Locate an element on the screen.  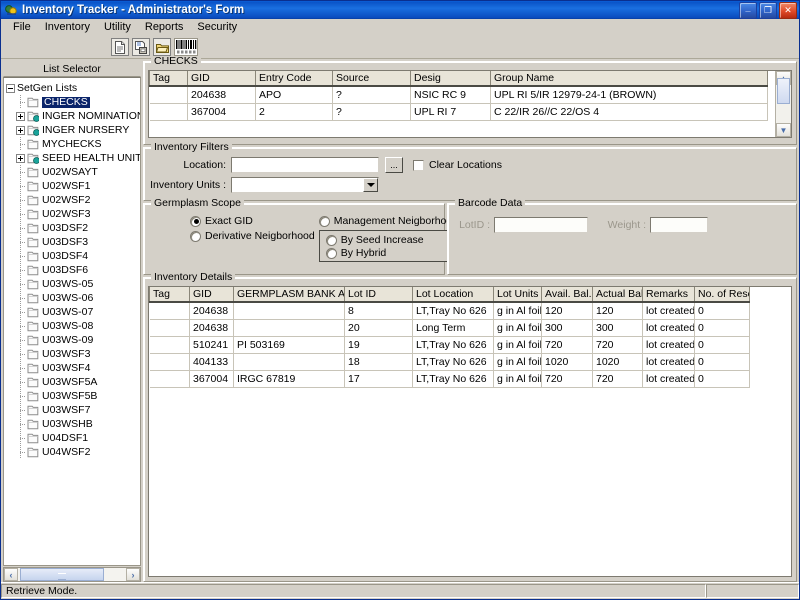
tree-item-u03ws-06: U03WS-06 is located at coordinates (73, 298).